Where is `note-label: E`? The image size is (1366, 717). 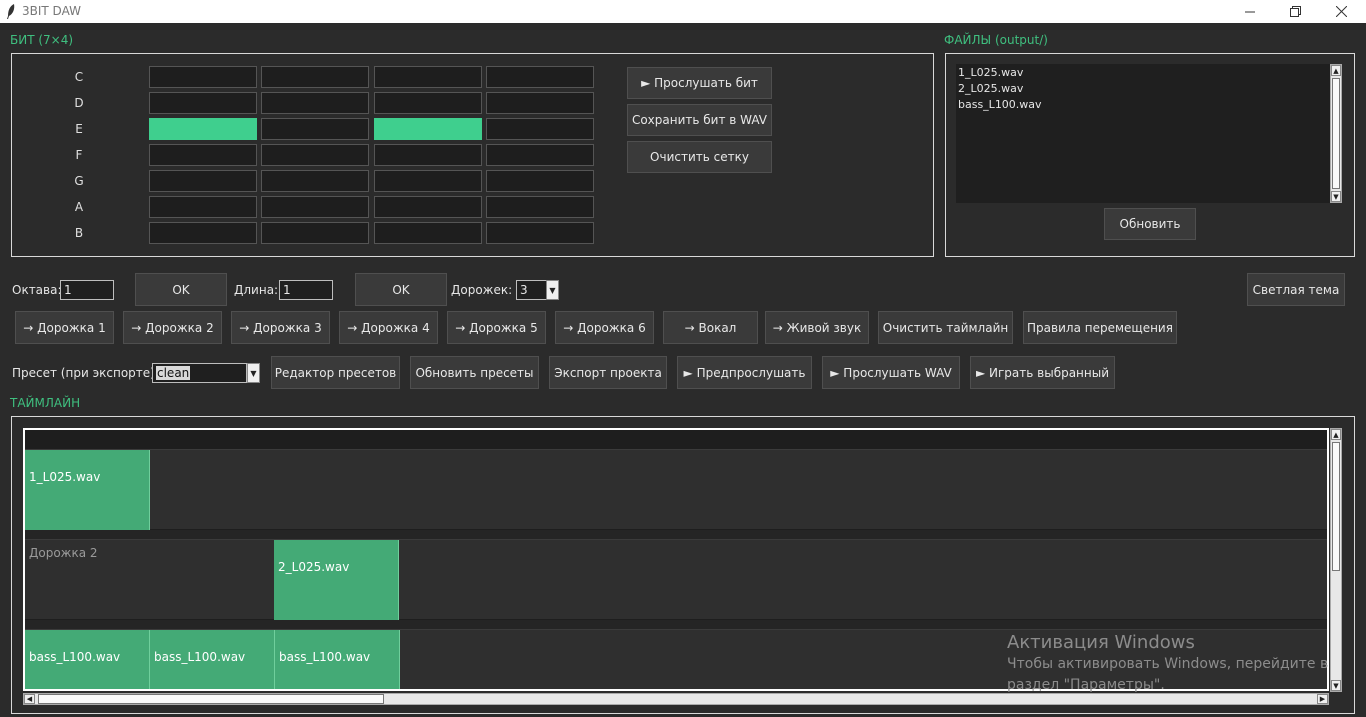
note-label: E is located at coordinates (79, 129).